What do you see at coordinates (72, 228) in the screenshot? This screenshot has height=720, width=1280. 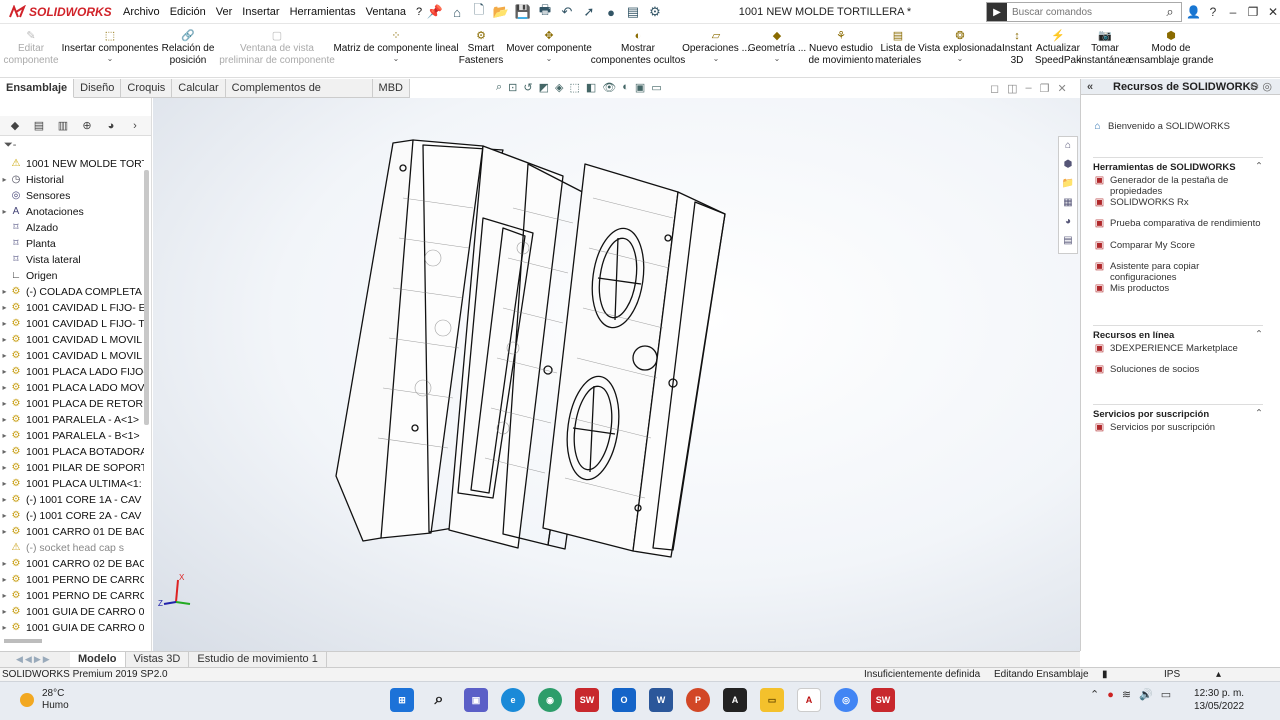 I see `tree-item: ⌑ Alzado` at bounding box center [72, 228].